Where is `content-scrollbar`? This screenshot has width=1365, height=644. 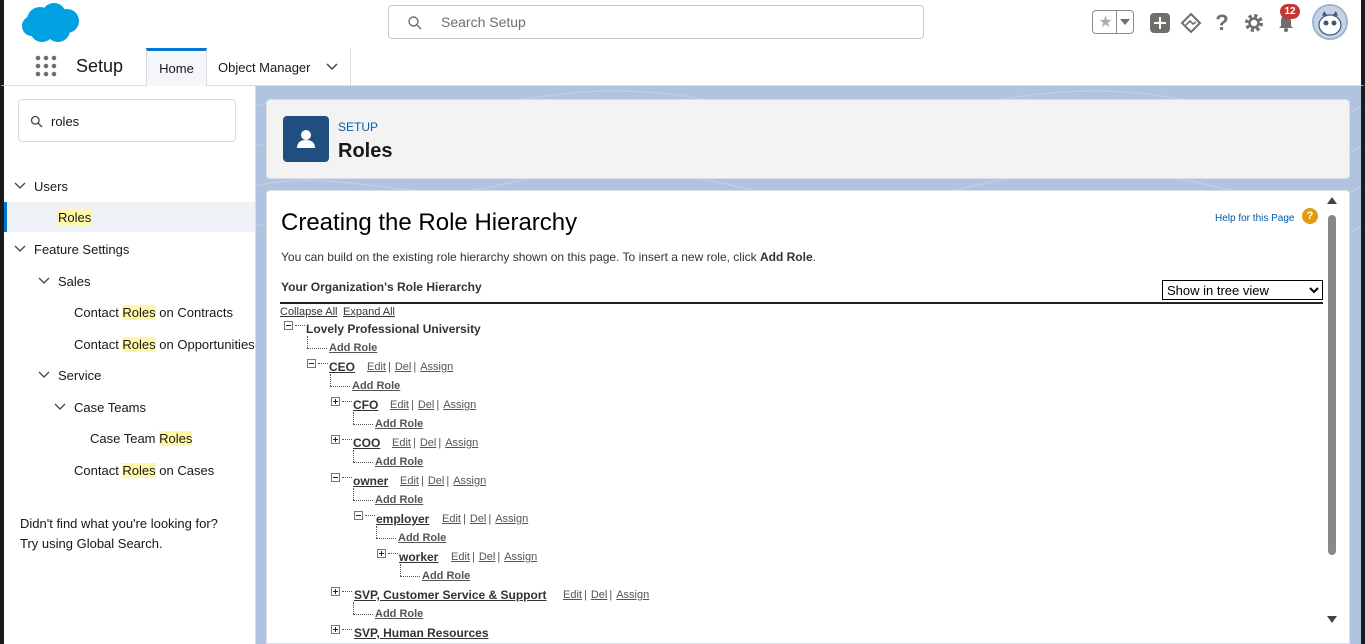
content-scrollbar is located at coordinates (1332, 410).